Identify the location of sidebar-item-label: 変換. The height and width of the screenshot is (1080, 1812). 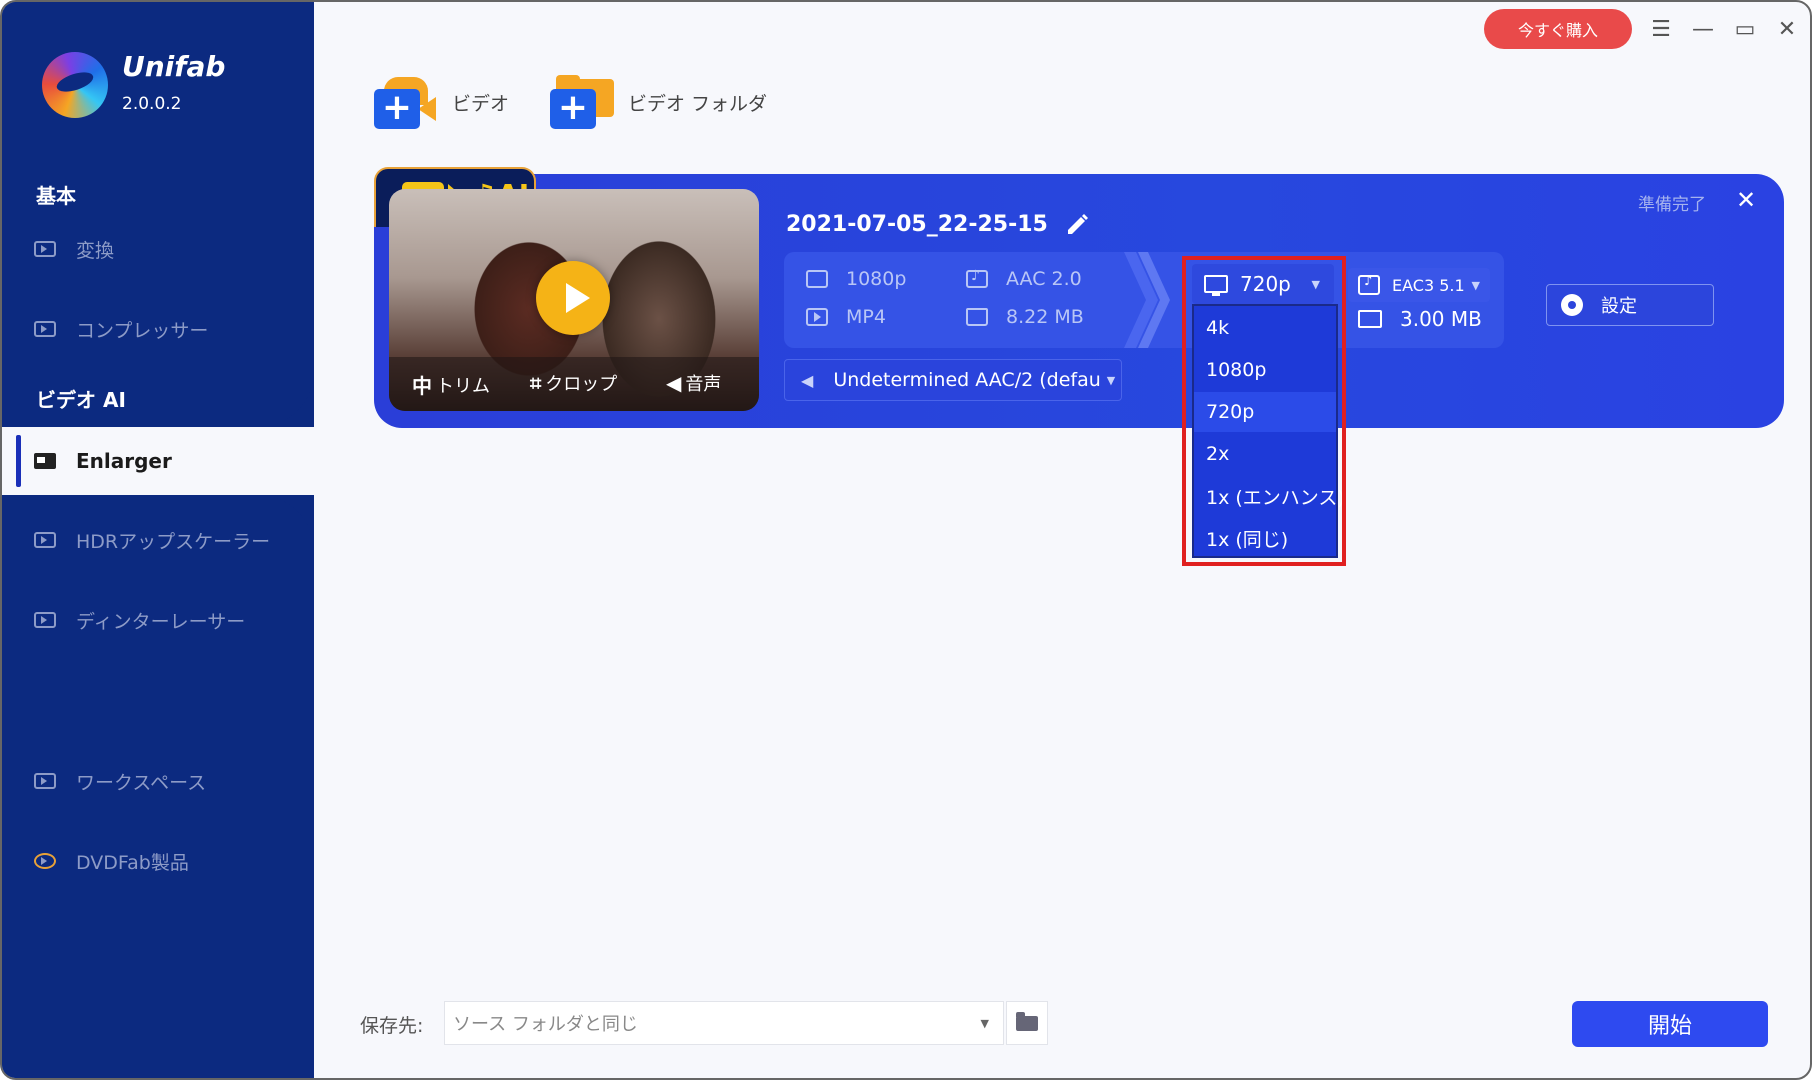
(95, 250).